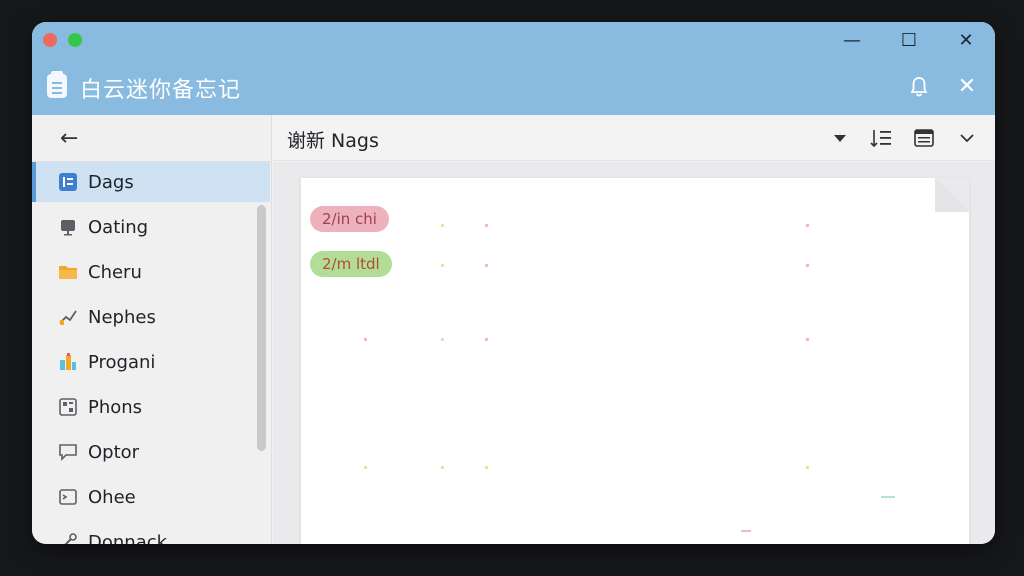  Describe the element at coordinates (881, 138) in the screenshot. I see `sort-list-icon` at that location.